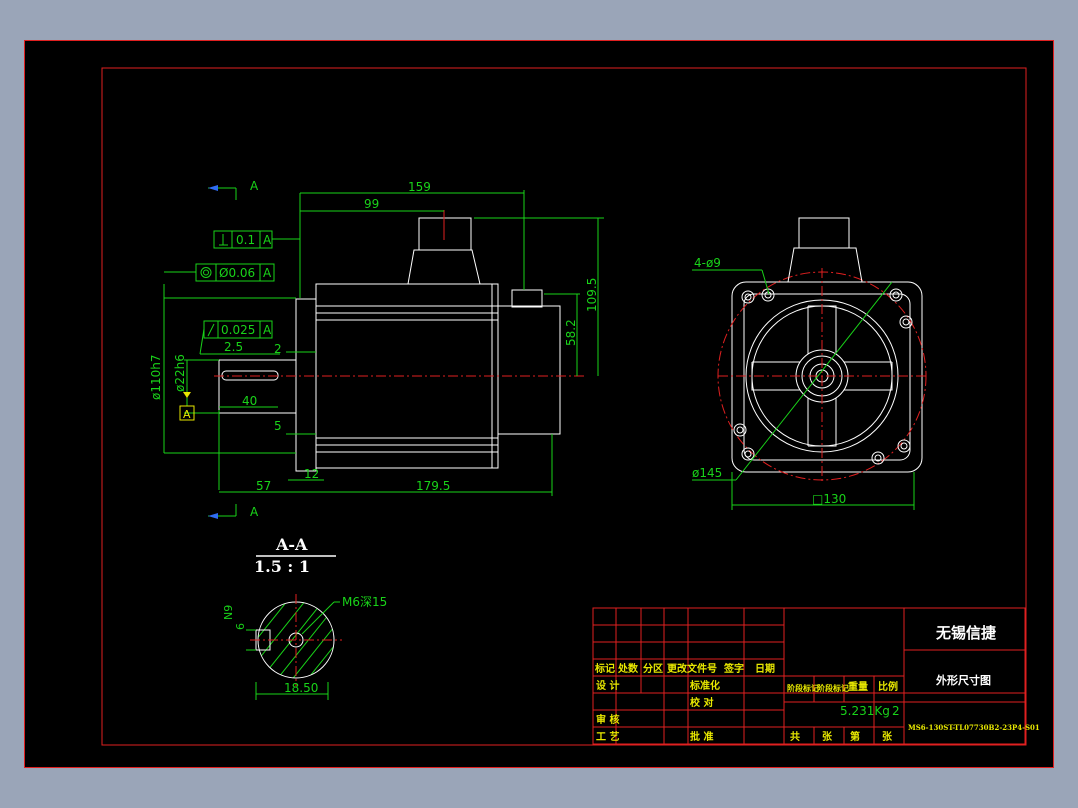 The height and width of the screenshot is (808, 1078). Describe the element at coordinates (829, 499) in the screenshot. I see `dim-square: □130` at that location.